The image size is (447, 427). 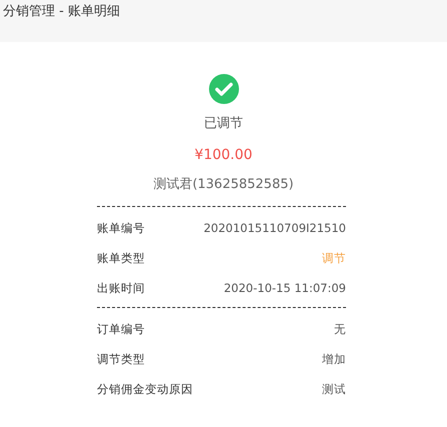 I want to click on check-icon, so click(x=223, y=89).